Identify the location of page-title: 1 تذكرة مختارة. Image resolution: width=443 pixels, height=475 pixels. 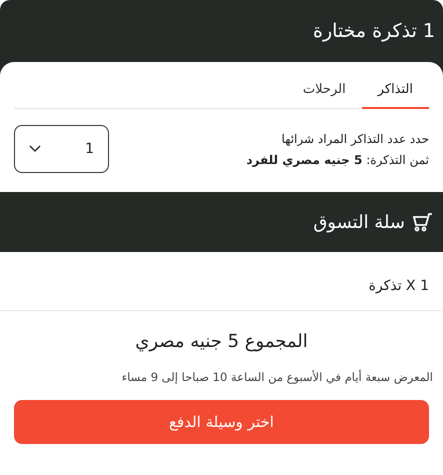
(373, 31).